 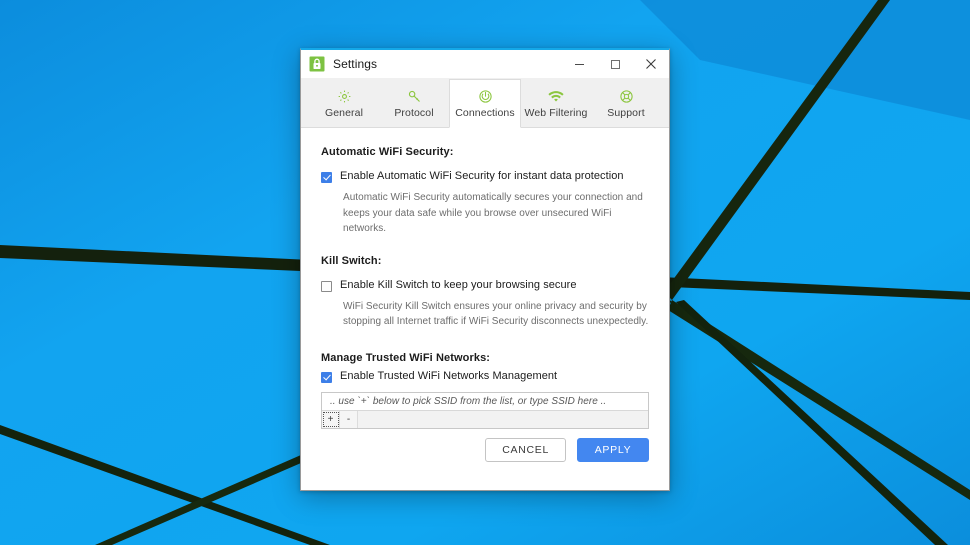 What do you see at coordinates (406, 357) in the screenshot?
I see `trusted-networks-heading: Manage Trusted WiFi Networks:` at bounding box center [406, 357].